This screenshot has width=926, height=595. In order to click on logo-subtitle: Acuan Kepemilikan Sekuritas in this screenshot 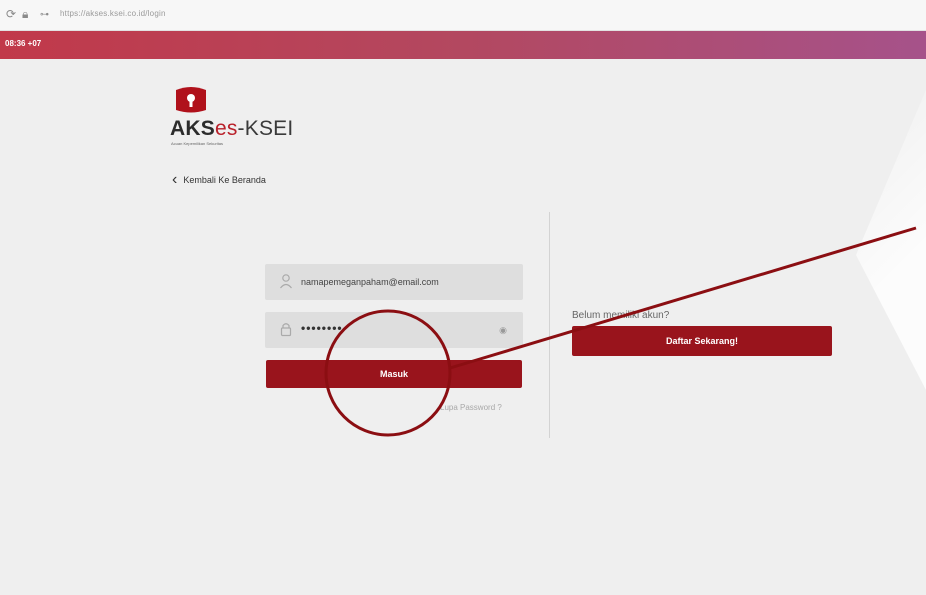, I will do `click(197, 143)`.